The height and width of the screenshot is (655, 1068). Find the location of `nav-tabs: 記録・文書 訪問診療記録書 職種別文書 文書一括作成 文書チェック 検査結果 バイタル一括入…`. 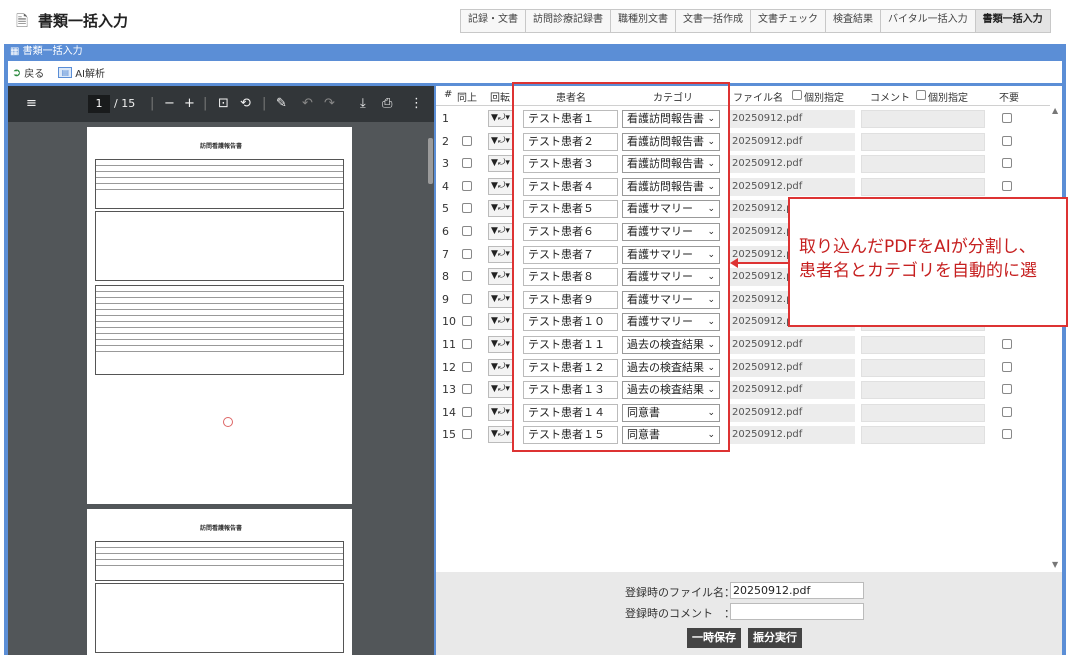

nav-tabs: 記録・文書 訪問診療記録書 職種別文書 文書一括作成 文書チェック 検査結果 バイタル一括入… is located at coordinates (755, 21).